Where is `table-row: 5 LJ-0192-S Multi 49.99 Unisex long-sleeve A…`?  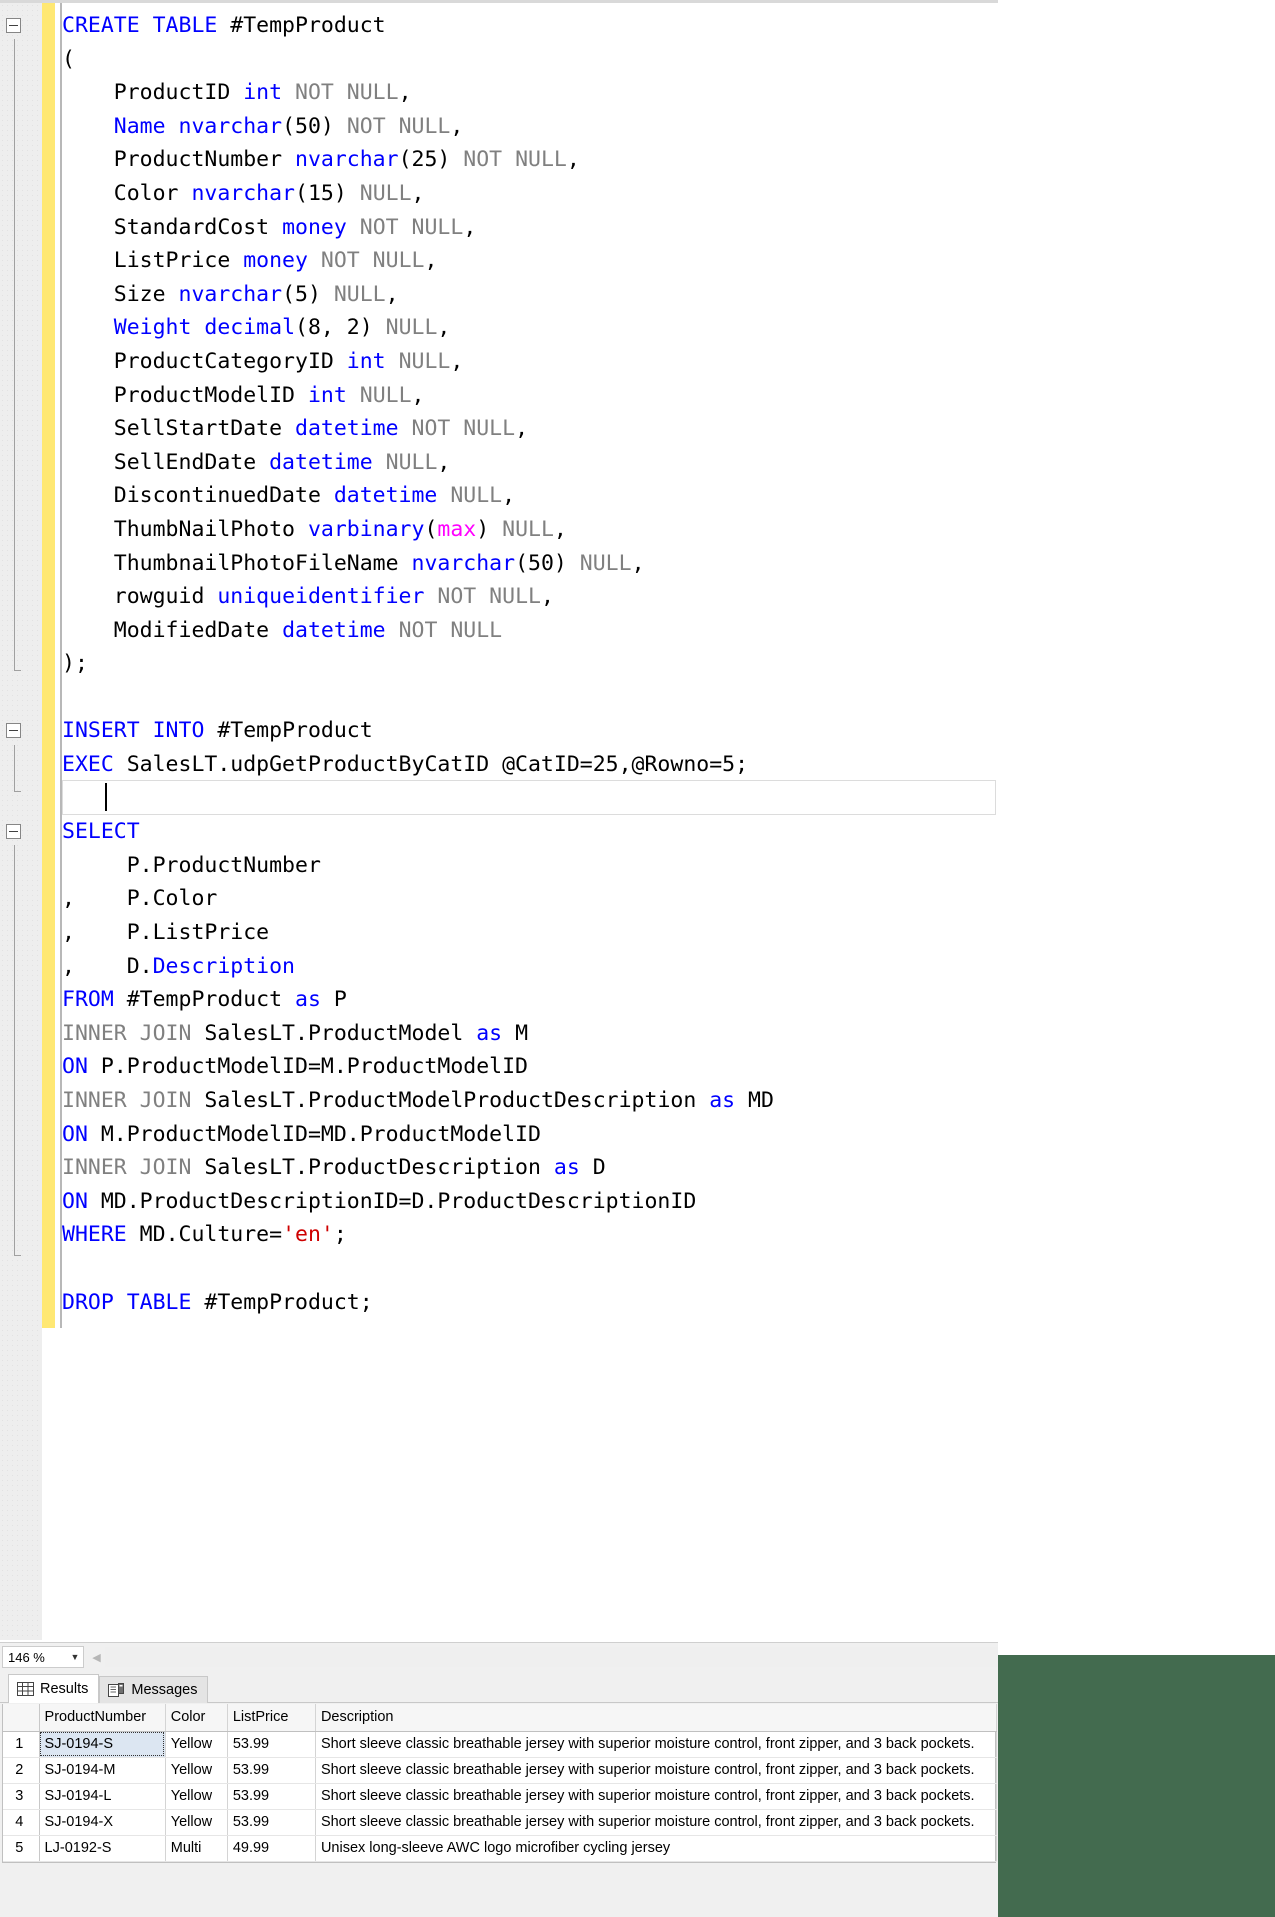
table-row: 5 LJ-0192-S Multi 49.99 Unisex long-sleeve A… is located at coordinates (500, 1848).